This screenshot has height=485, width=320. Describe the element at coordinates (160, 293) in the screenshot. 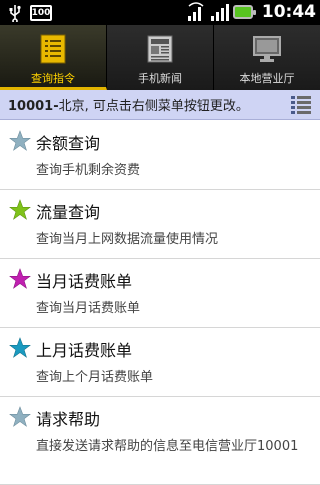

I see `list-item-current-bill: 当月话费账单 查询当月话费账单` at that location.